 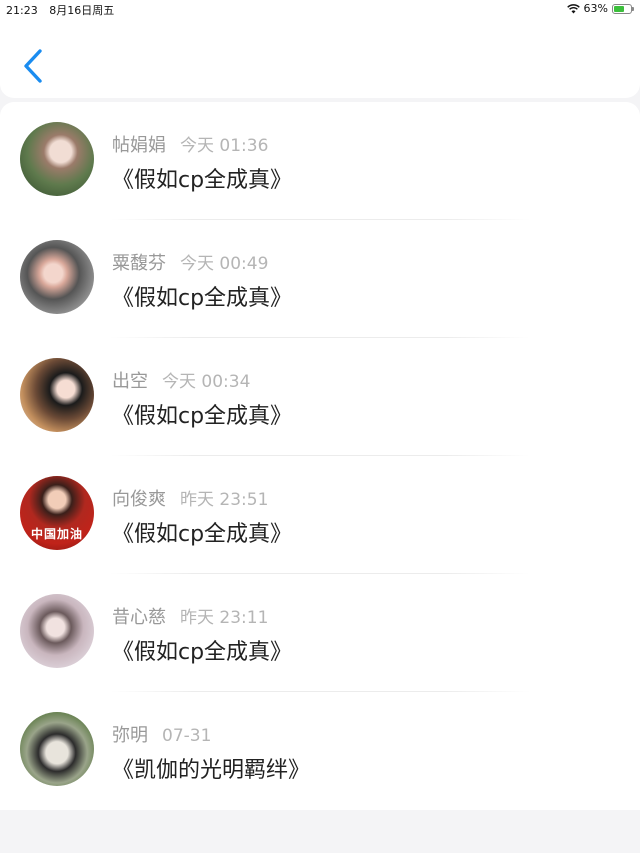 I want to click on status-bar: 21:23 8月16日周五 63%, so click(x=320, y=9).